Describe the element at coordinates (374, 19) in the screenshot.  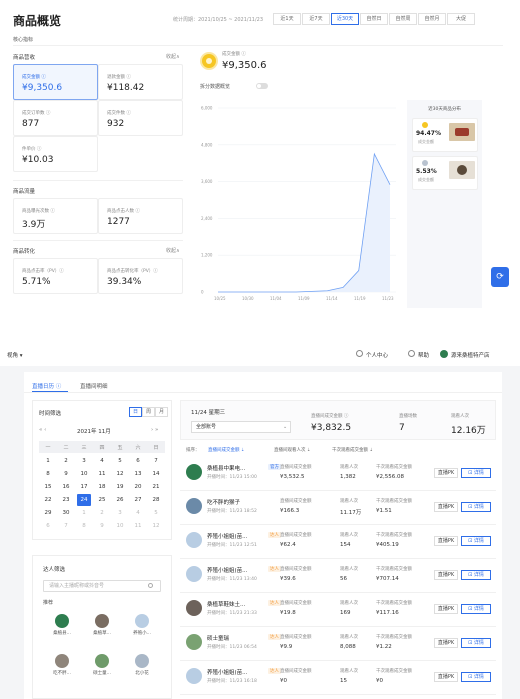
I see `period-button: 自然日` at that location.